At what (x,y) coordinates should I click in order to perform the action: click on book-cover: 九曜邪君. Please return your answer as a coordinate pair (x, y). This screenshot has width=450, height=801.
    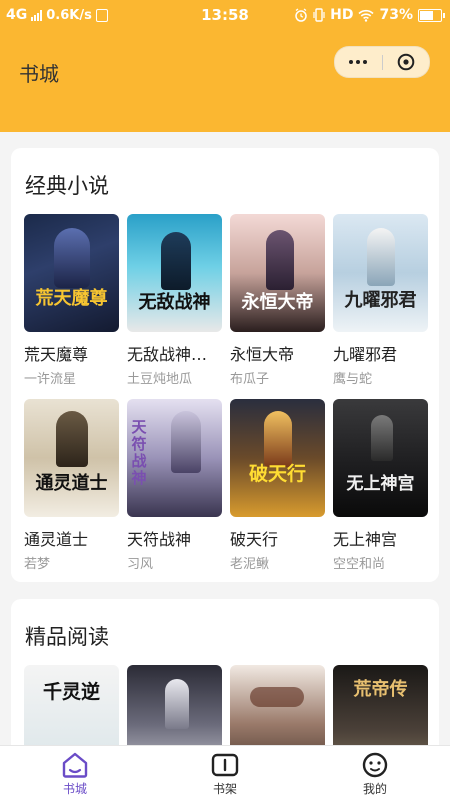
    Looking at the image, I should click on (380, 273).